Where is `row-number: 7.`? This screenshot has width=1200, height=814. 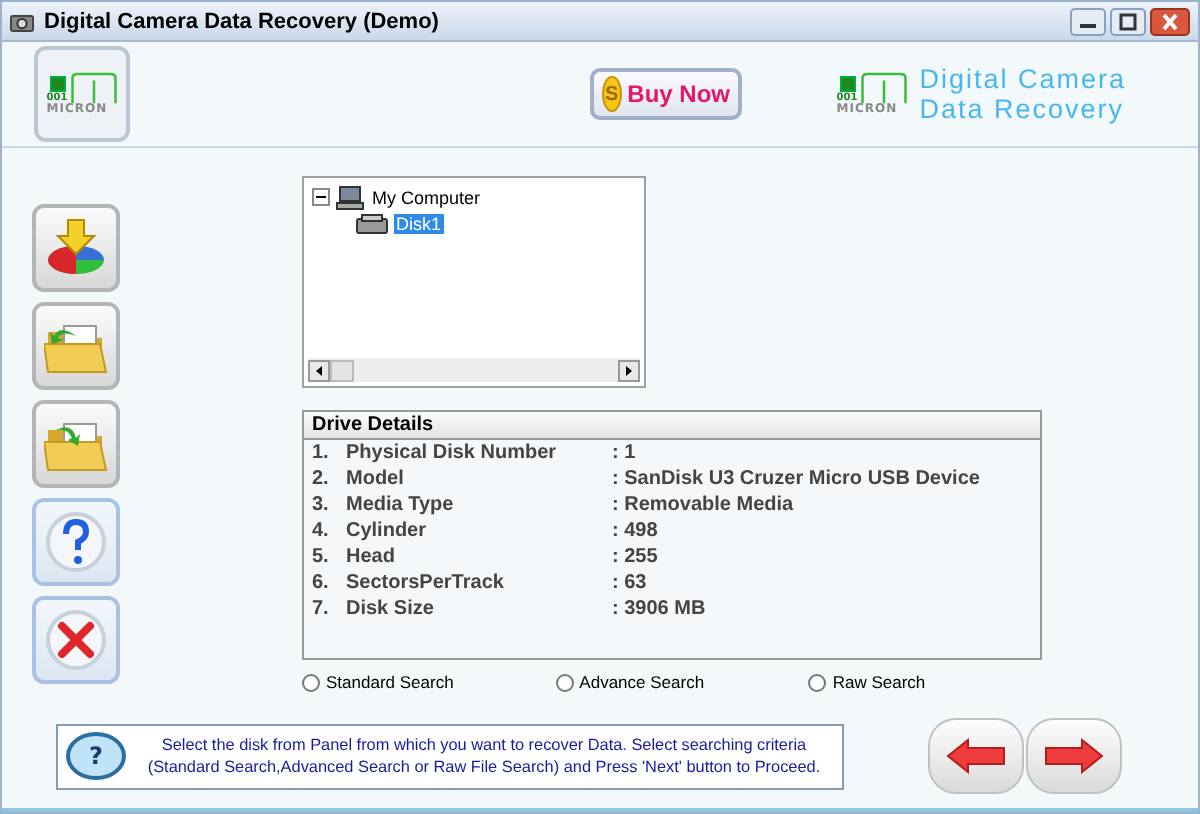 row-number: 7. is located at coordinates (320, 609).